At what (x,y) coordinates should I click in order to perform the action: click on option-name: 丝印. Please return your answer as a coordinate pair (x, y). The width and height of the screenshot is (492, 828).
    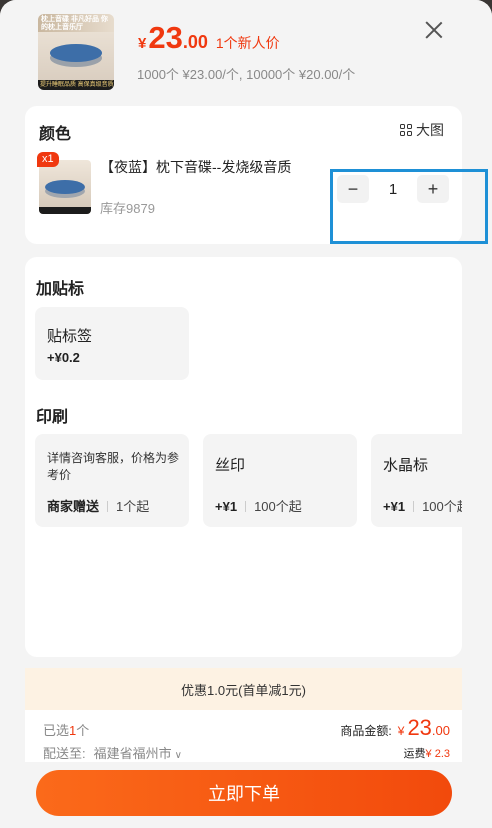
    Looking at the image, I should click on (230, 465).